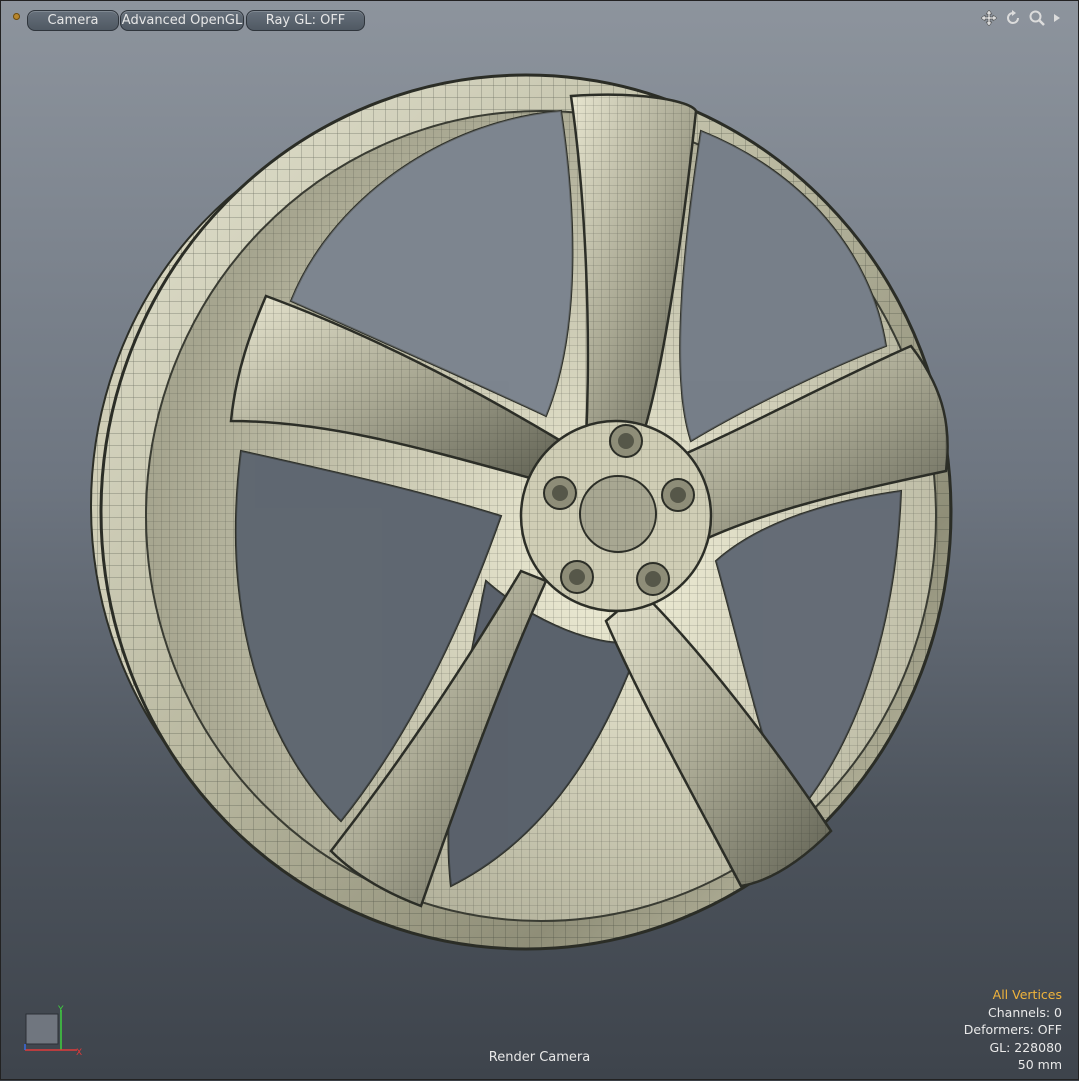 The image size is (1079, 1081). I want to click on axis-y-label: Y, so click(60, 1010).